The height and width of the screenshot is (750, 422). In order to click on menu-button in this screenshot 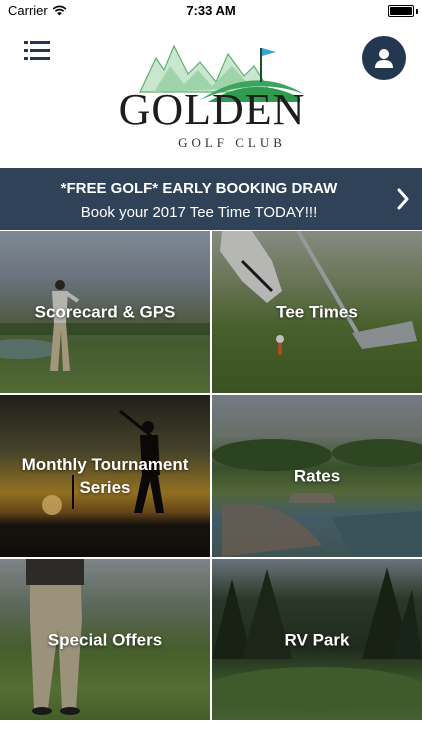, I will do `click(37, 51)`.